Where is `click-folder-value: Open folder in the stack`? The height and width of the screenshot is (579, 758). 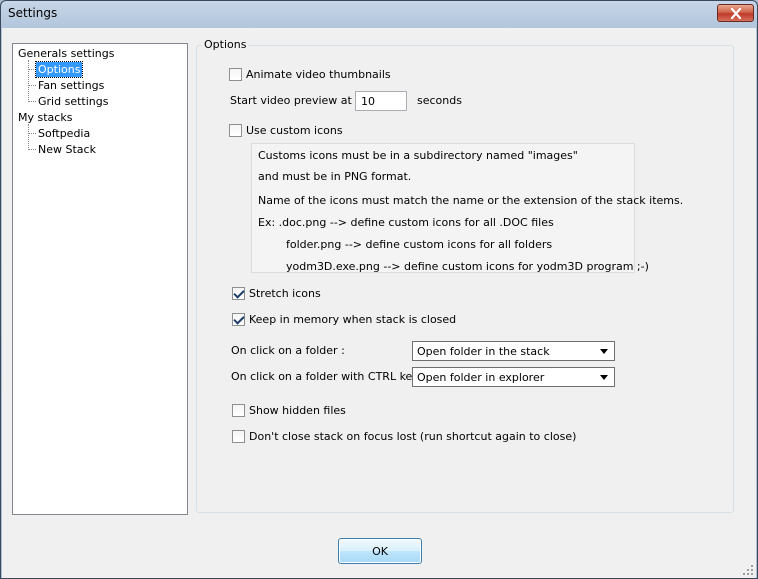
click-folder-value: Open folder in the stack is located at coordinates (483, 351).